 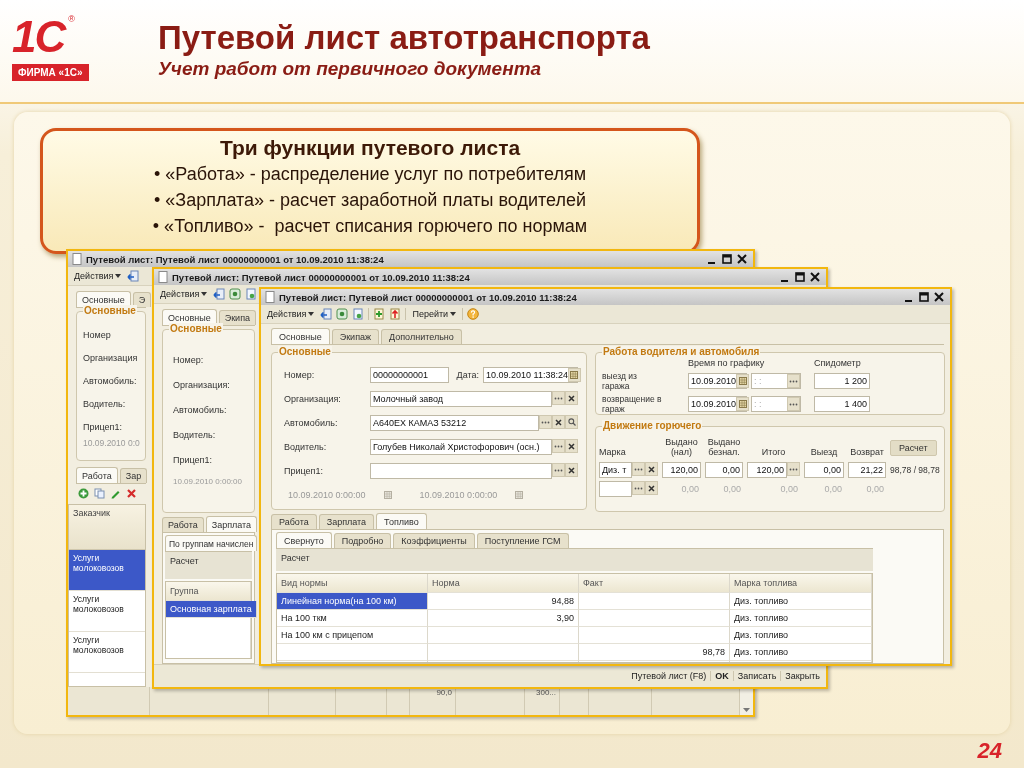 What do you see at coordinates (304, 540) in the screenshot?
I see `tab: Свернуто` at bounding box center [304, 540].